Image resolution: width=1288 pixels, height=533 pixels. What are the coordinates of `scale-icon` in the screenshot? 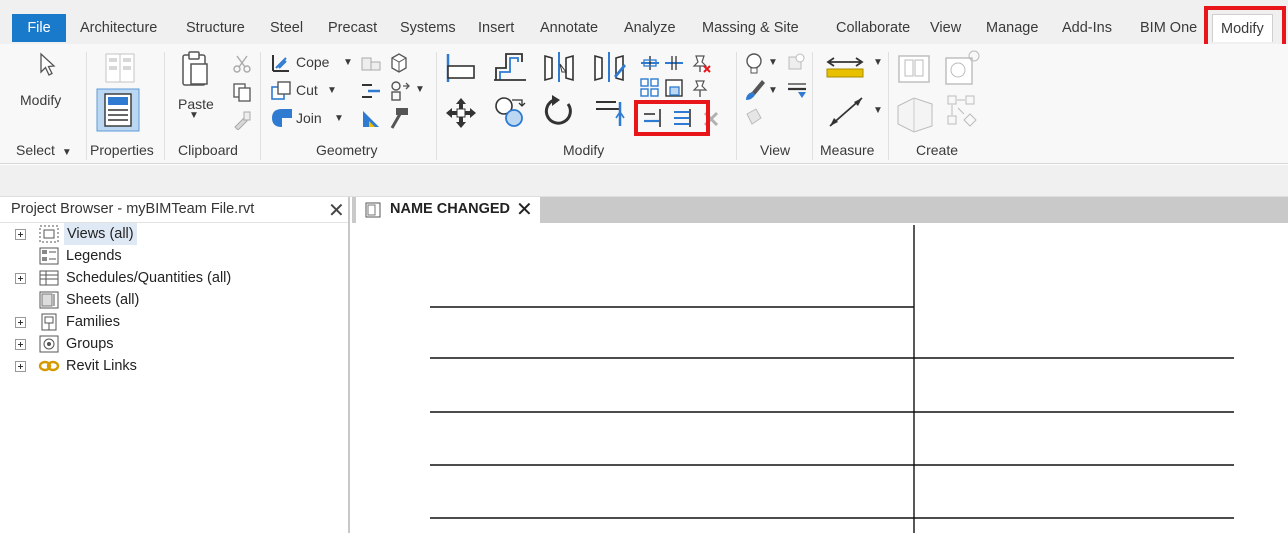 It's located at (675, 88).